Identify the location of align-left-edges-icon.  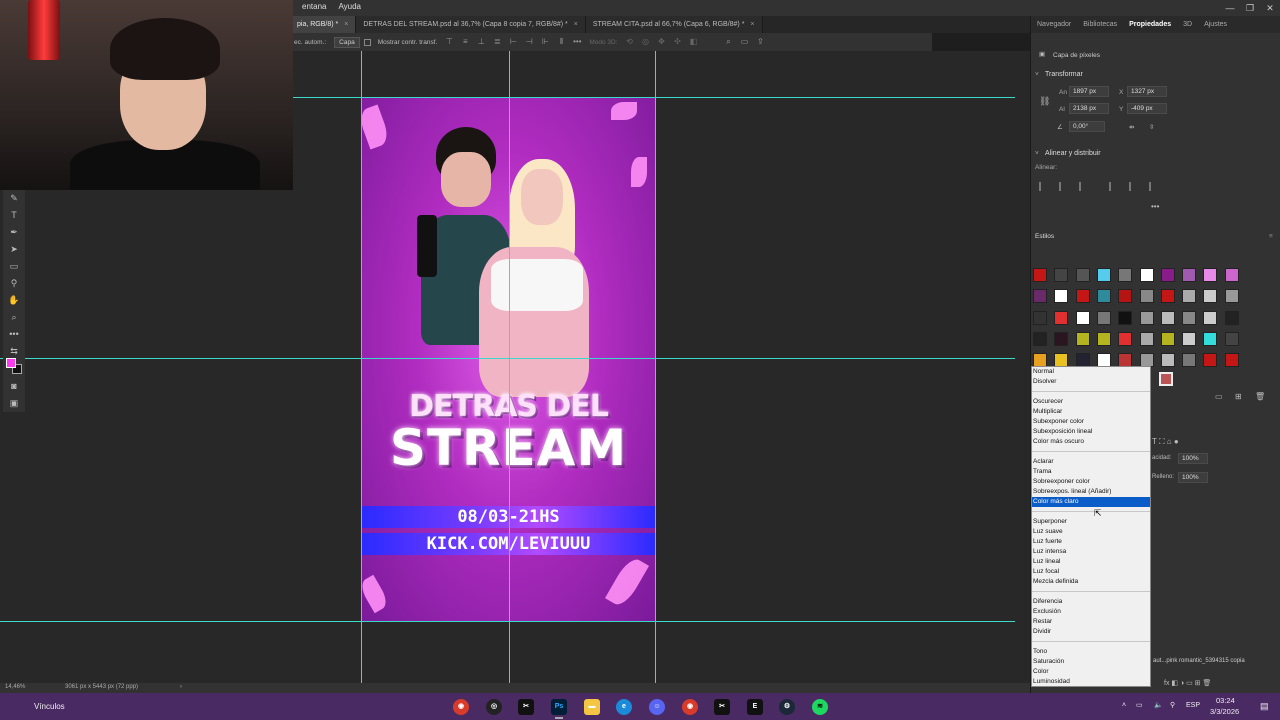
(1043, 186).